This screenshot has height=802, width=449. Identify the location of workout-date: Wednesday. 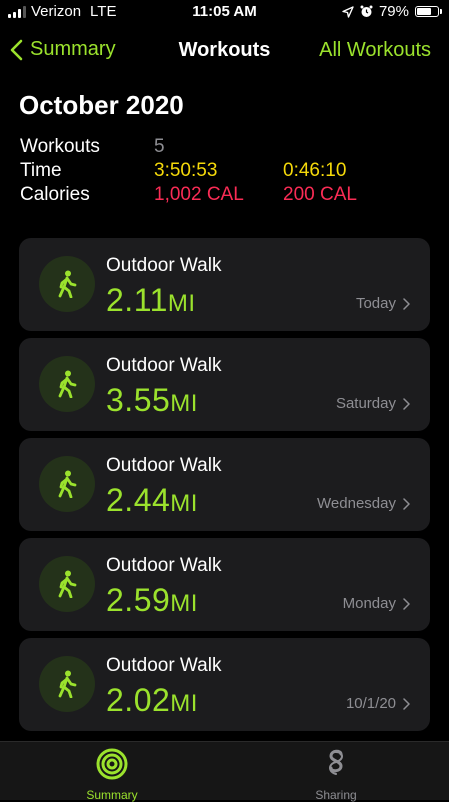
(363, 503).